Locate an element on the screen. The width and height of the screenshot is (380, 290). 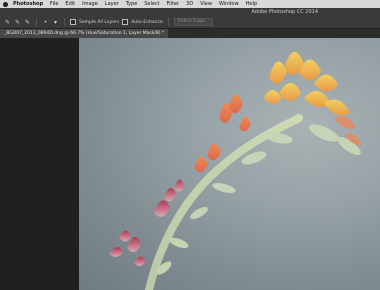
menu-select: Select is located at coordinates (151, 4).